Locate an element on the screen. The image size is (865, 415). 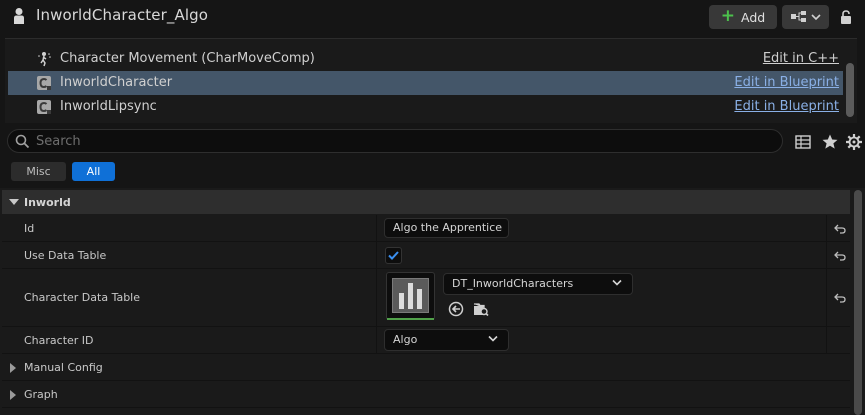
section-label: Manual Config is located at coordinates (63, 367).